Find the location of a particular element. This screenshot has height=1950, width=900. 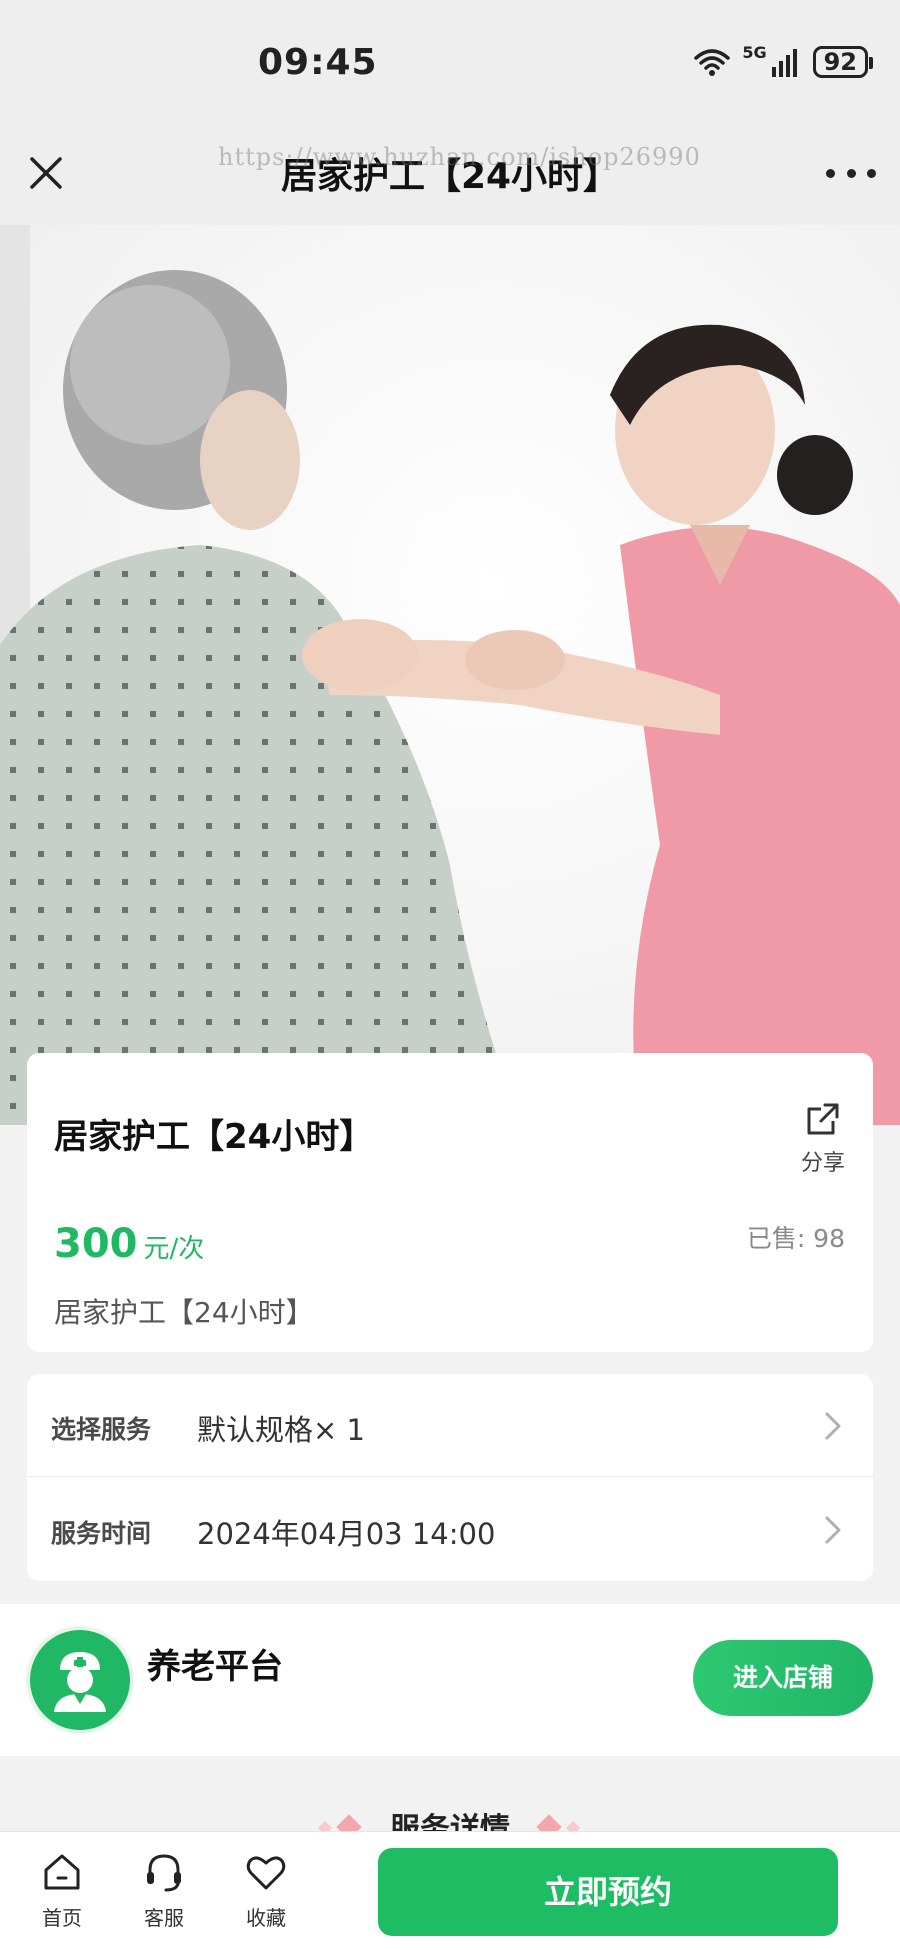

enter-store-button: 进入店铺 is located at coordinates (783, 1678).